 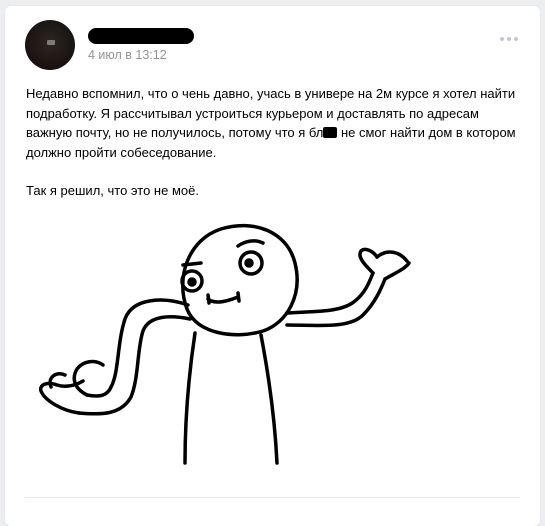 I want to click on avatar-mark, so click(x=51, y=42).